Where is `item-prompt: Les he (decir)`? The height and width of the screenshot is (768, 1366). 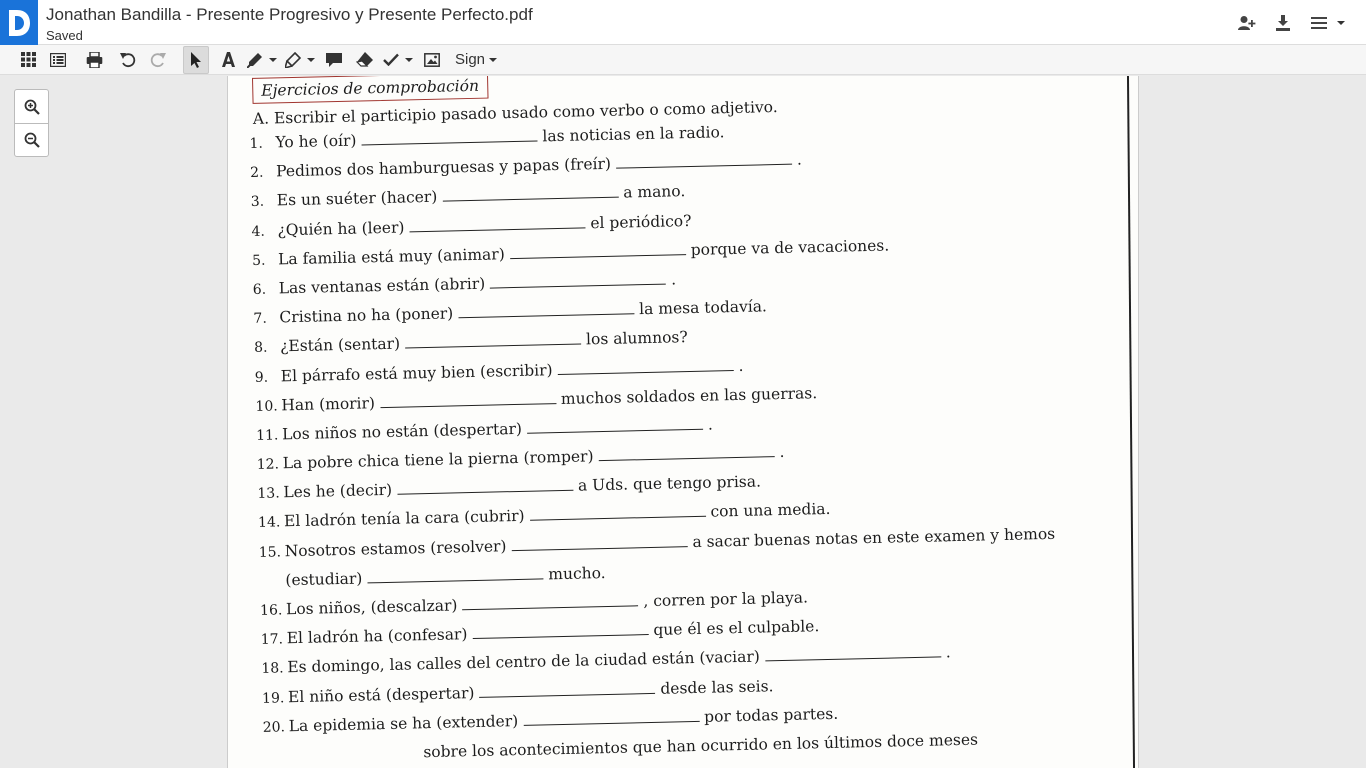
item-prompt: Les he (decir) is located at coordinates (338, 491).